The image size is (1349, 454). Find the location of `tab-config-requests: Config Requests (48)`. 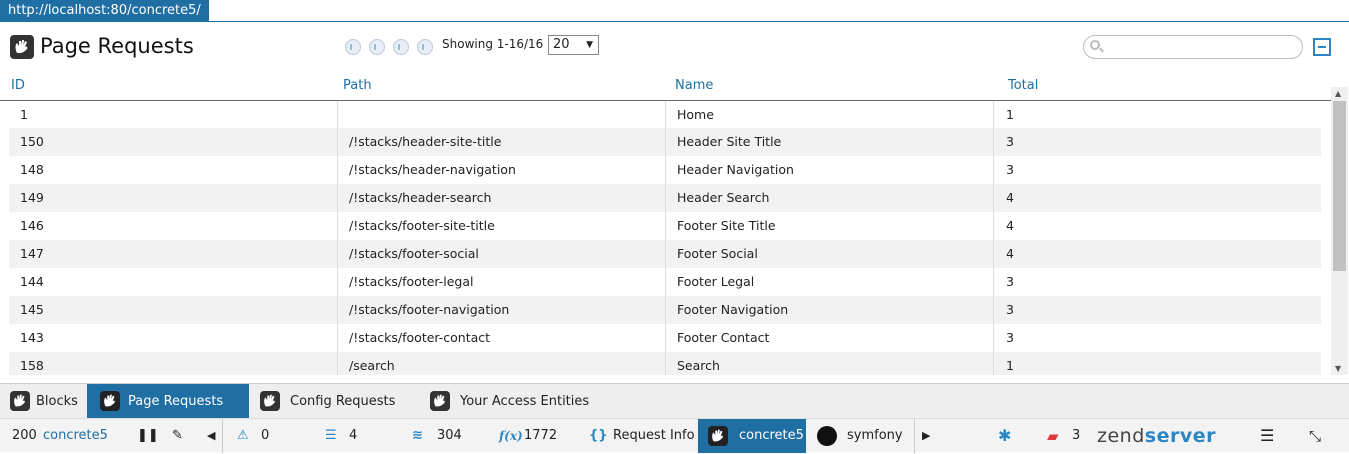

tab-config-requests: Config Requests (48) is located at coordinates (335, 414).